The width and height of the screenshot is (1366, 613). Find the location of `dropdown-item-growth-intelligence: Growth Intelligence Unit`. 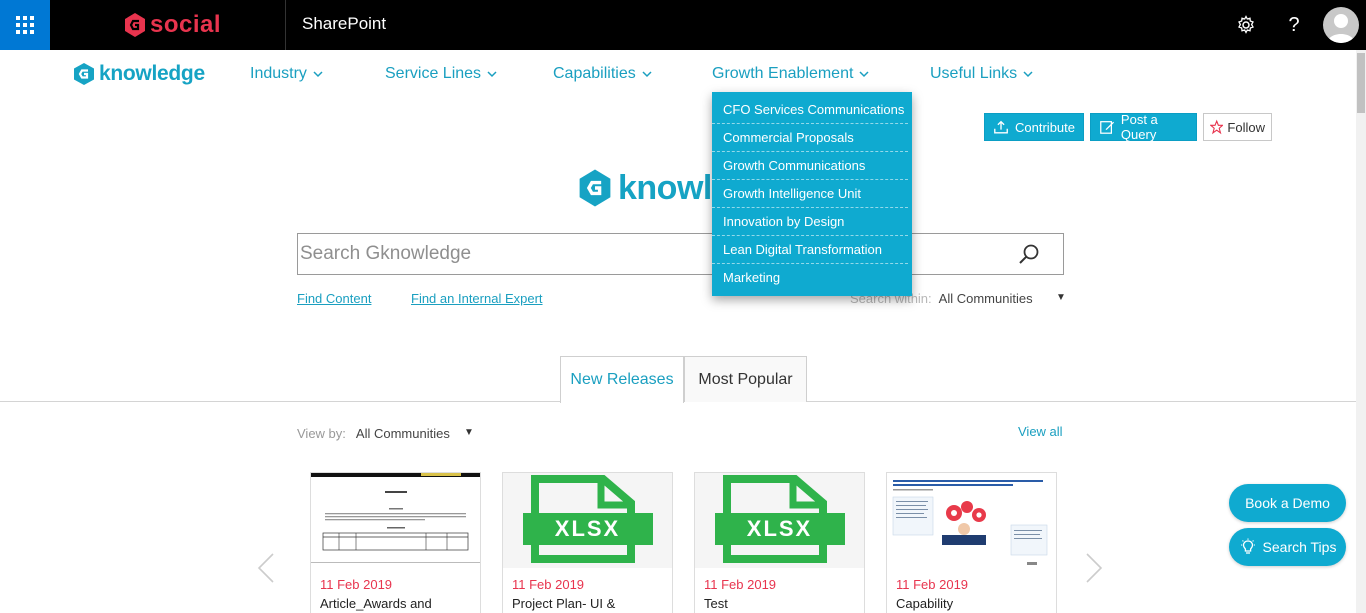

dropdown-item-growth-intelligence: Growth Intelligence Unit is located at coordinates (810, 194).